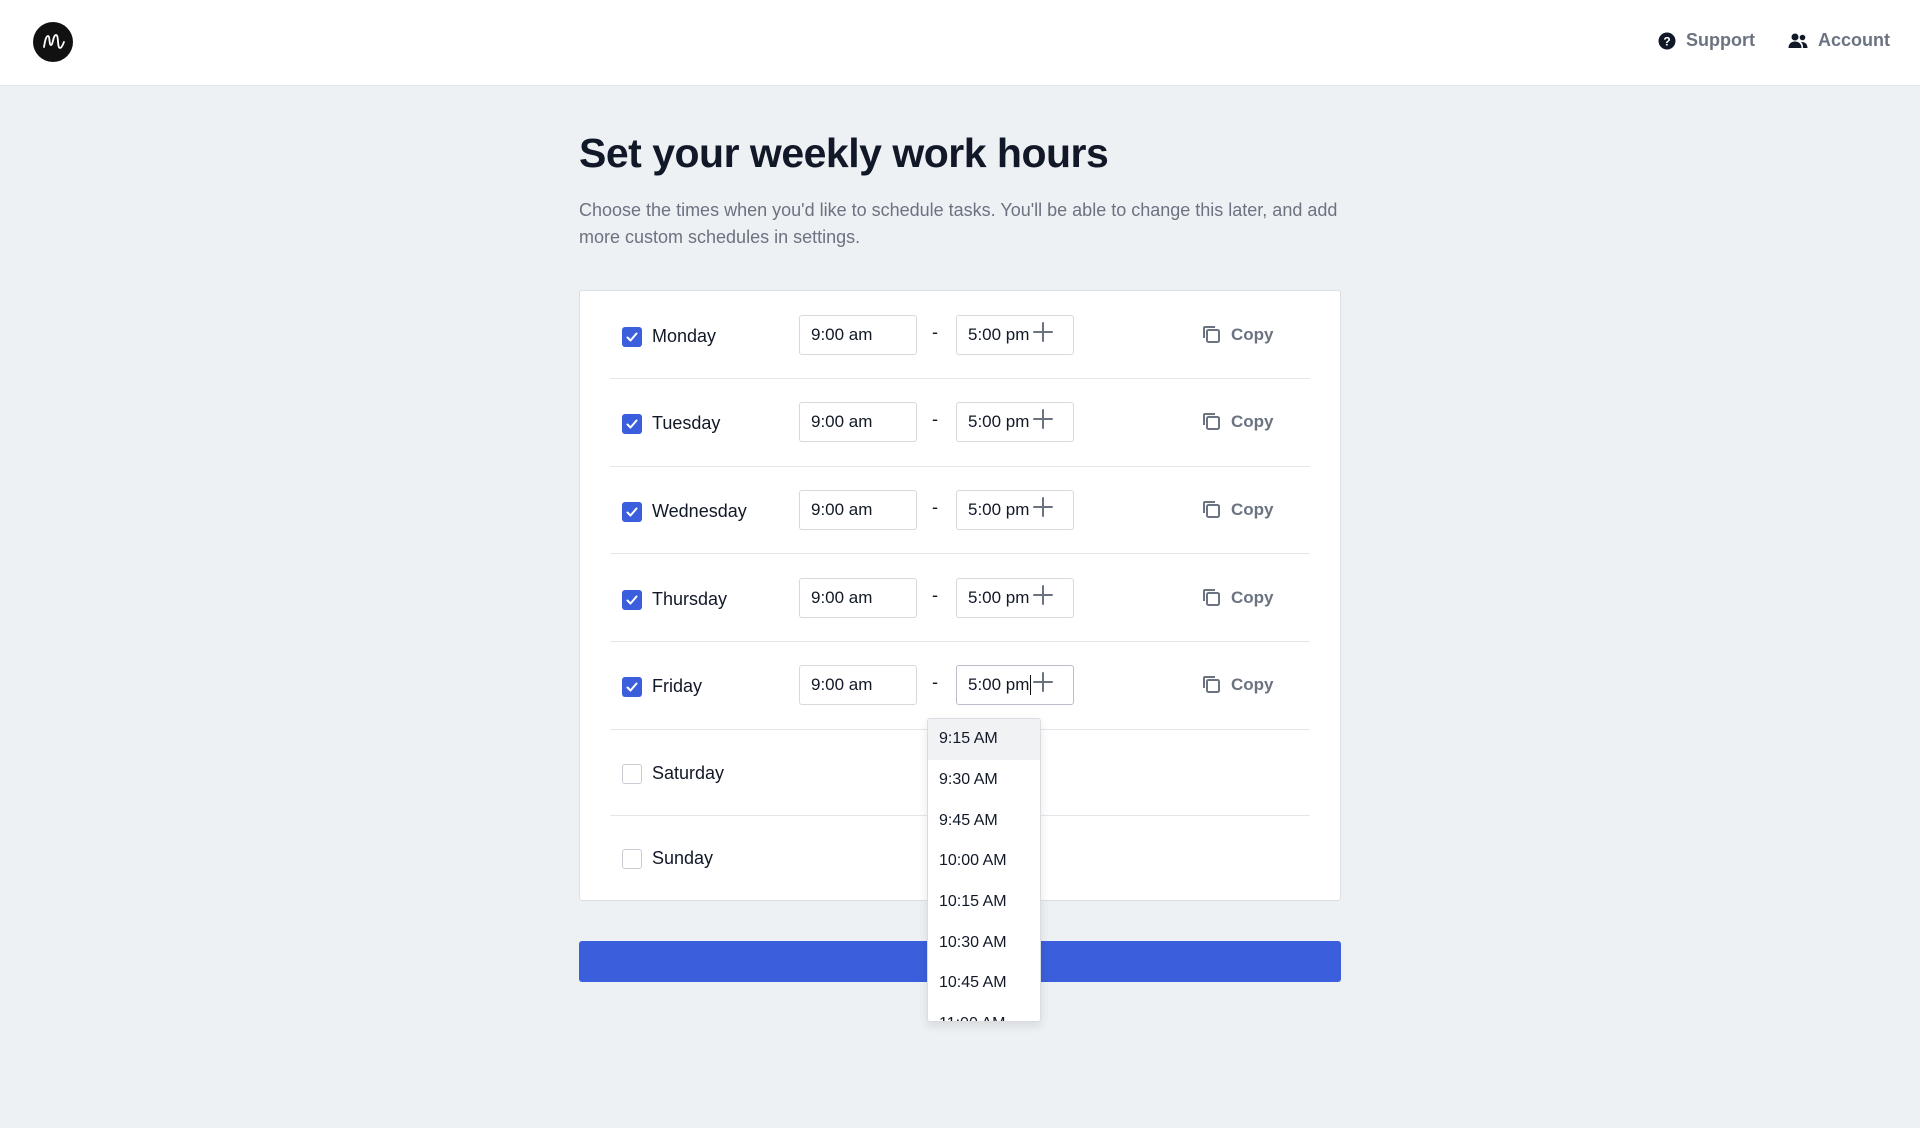 Image resolution: width=1920 pixels, height=1128 pixels. I want to click on account-label: Account, so click(1854, 40).